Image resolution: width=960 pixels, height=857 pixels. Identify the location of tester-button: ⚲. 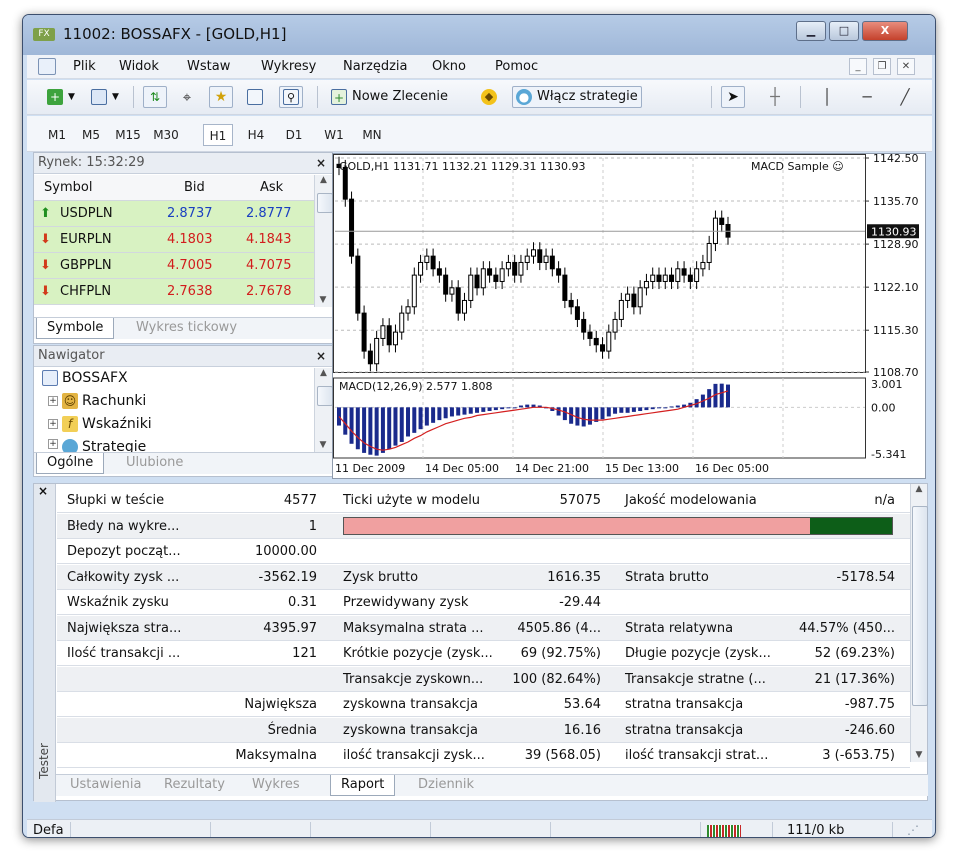
(291, 97).